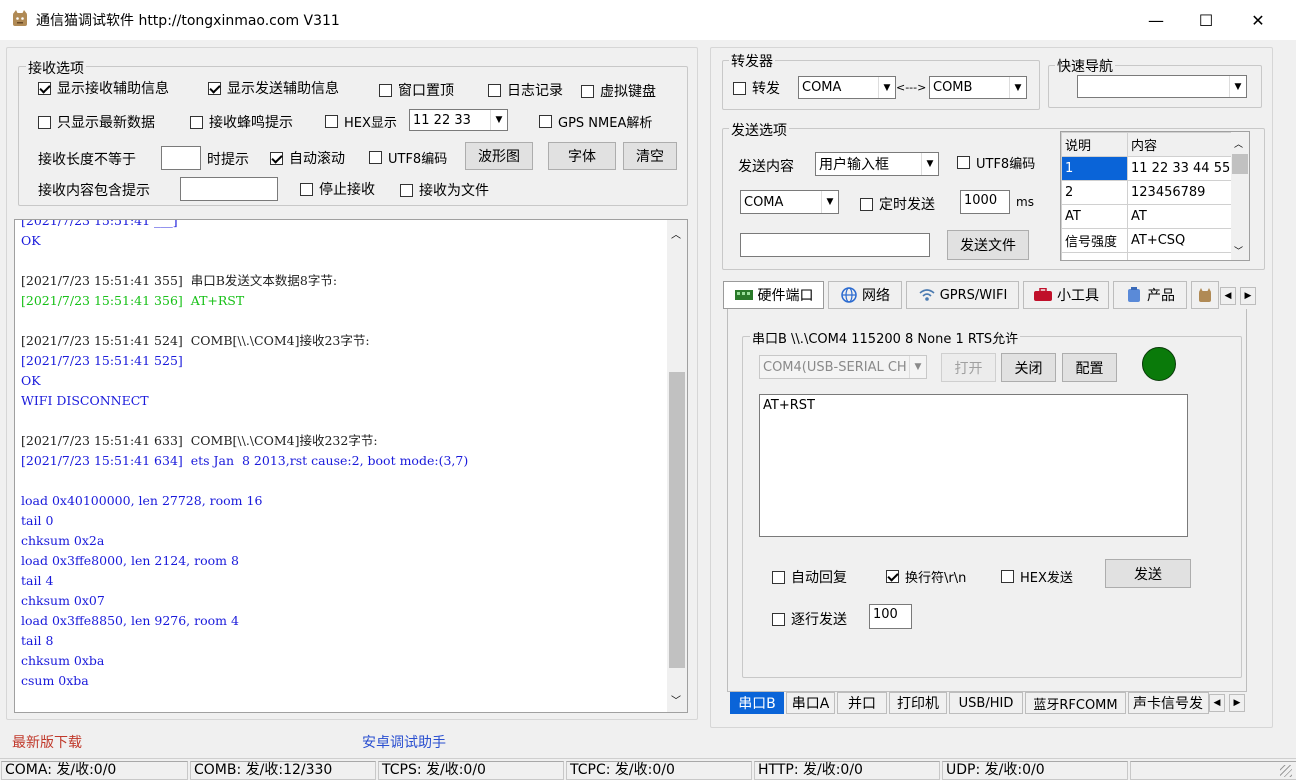 The height and width of the screenshot is (780, 1296). I want to click on send-file-button: 发送文件, so click(988, 245).